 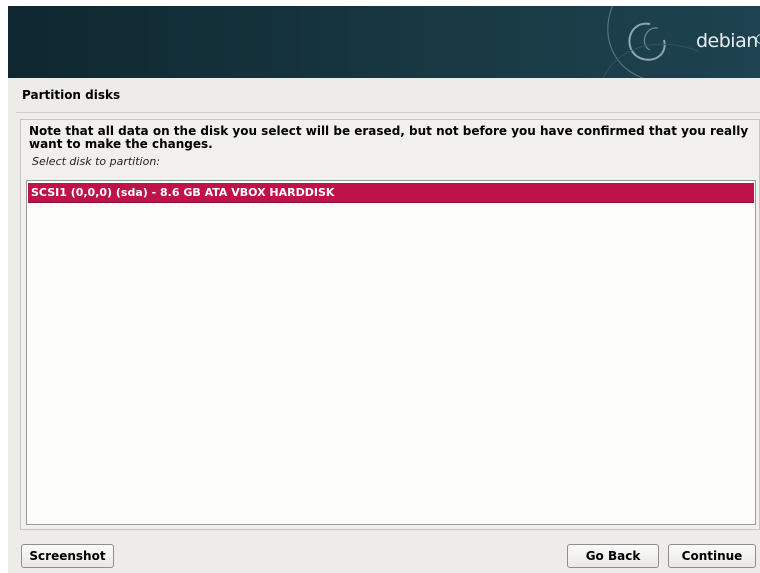 I want to click on header-banner: debian, so click(x=384, y=42).